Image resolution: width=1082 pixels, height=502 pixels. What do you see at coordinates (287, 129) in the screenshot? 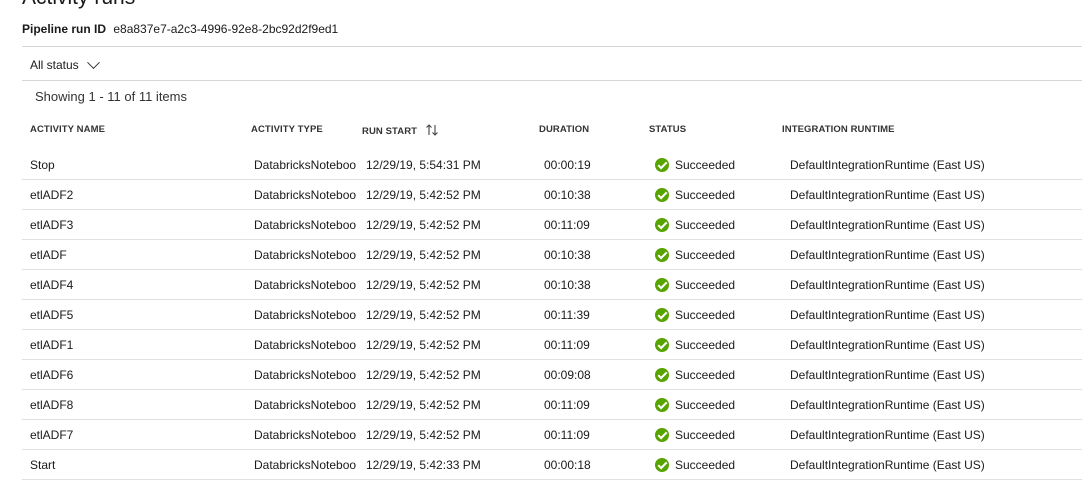
I see `column-header-activity-type: ACTIVITY TYPE` at bounding box center [287, 129].